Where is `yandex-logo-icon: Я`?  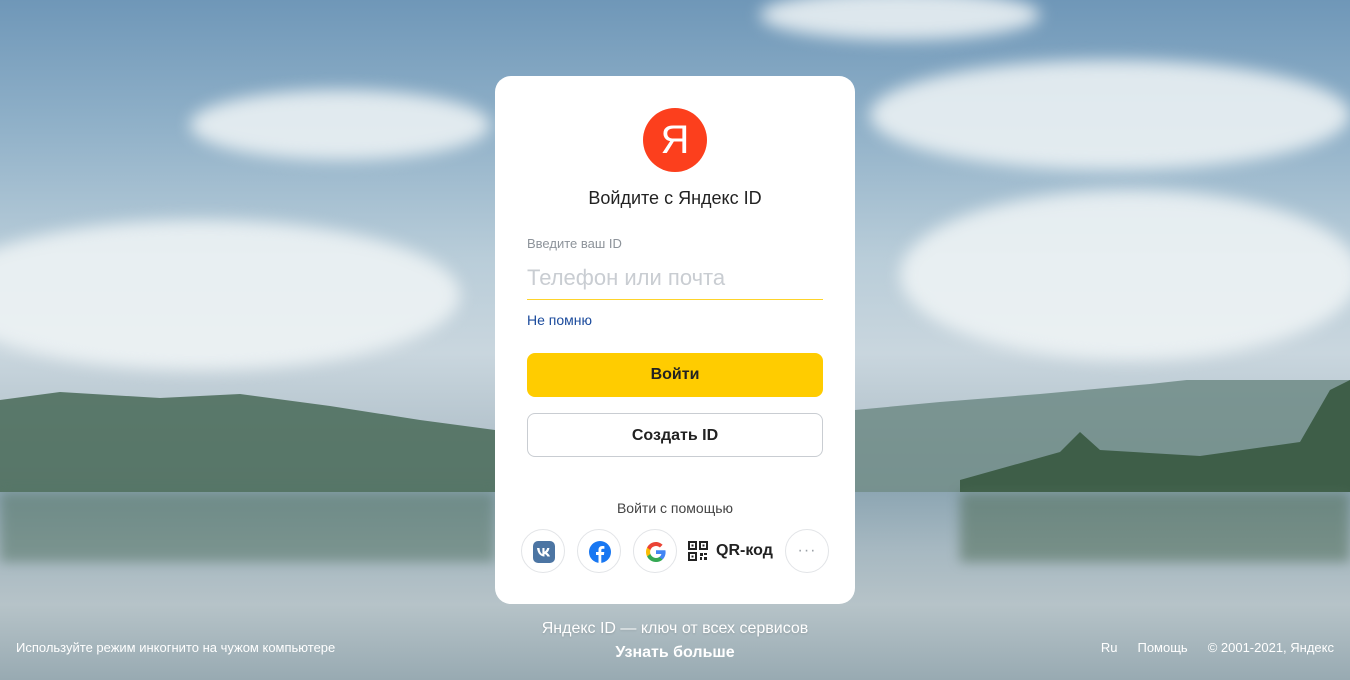
yandex-logo-icon: Я is located at coordinates (675, 140).